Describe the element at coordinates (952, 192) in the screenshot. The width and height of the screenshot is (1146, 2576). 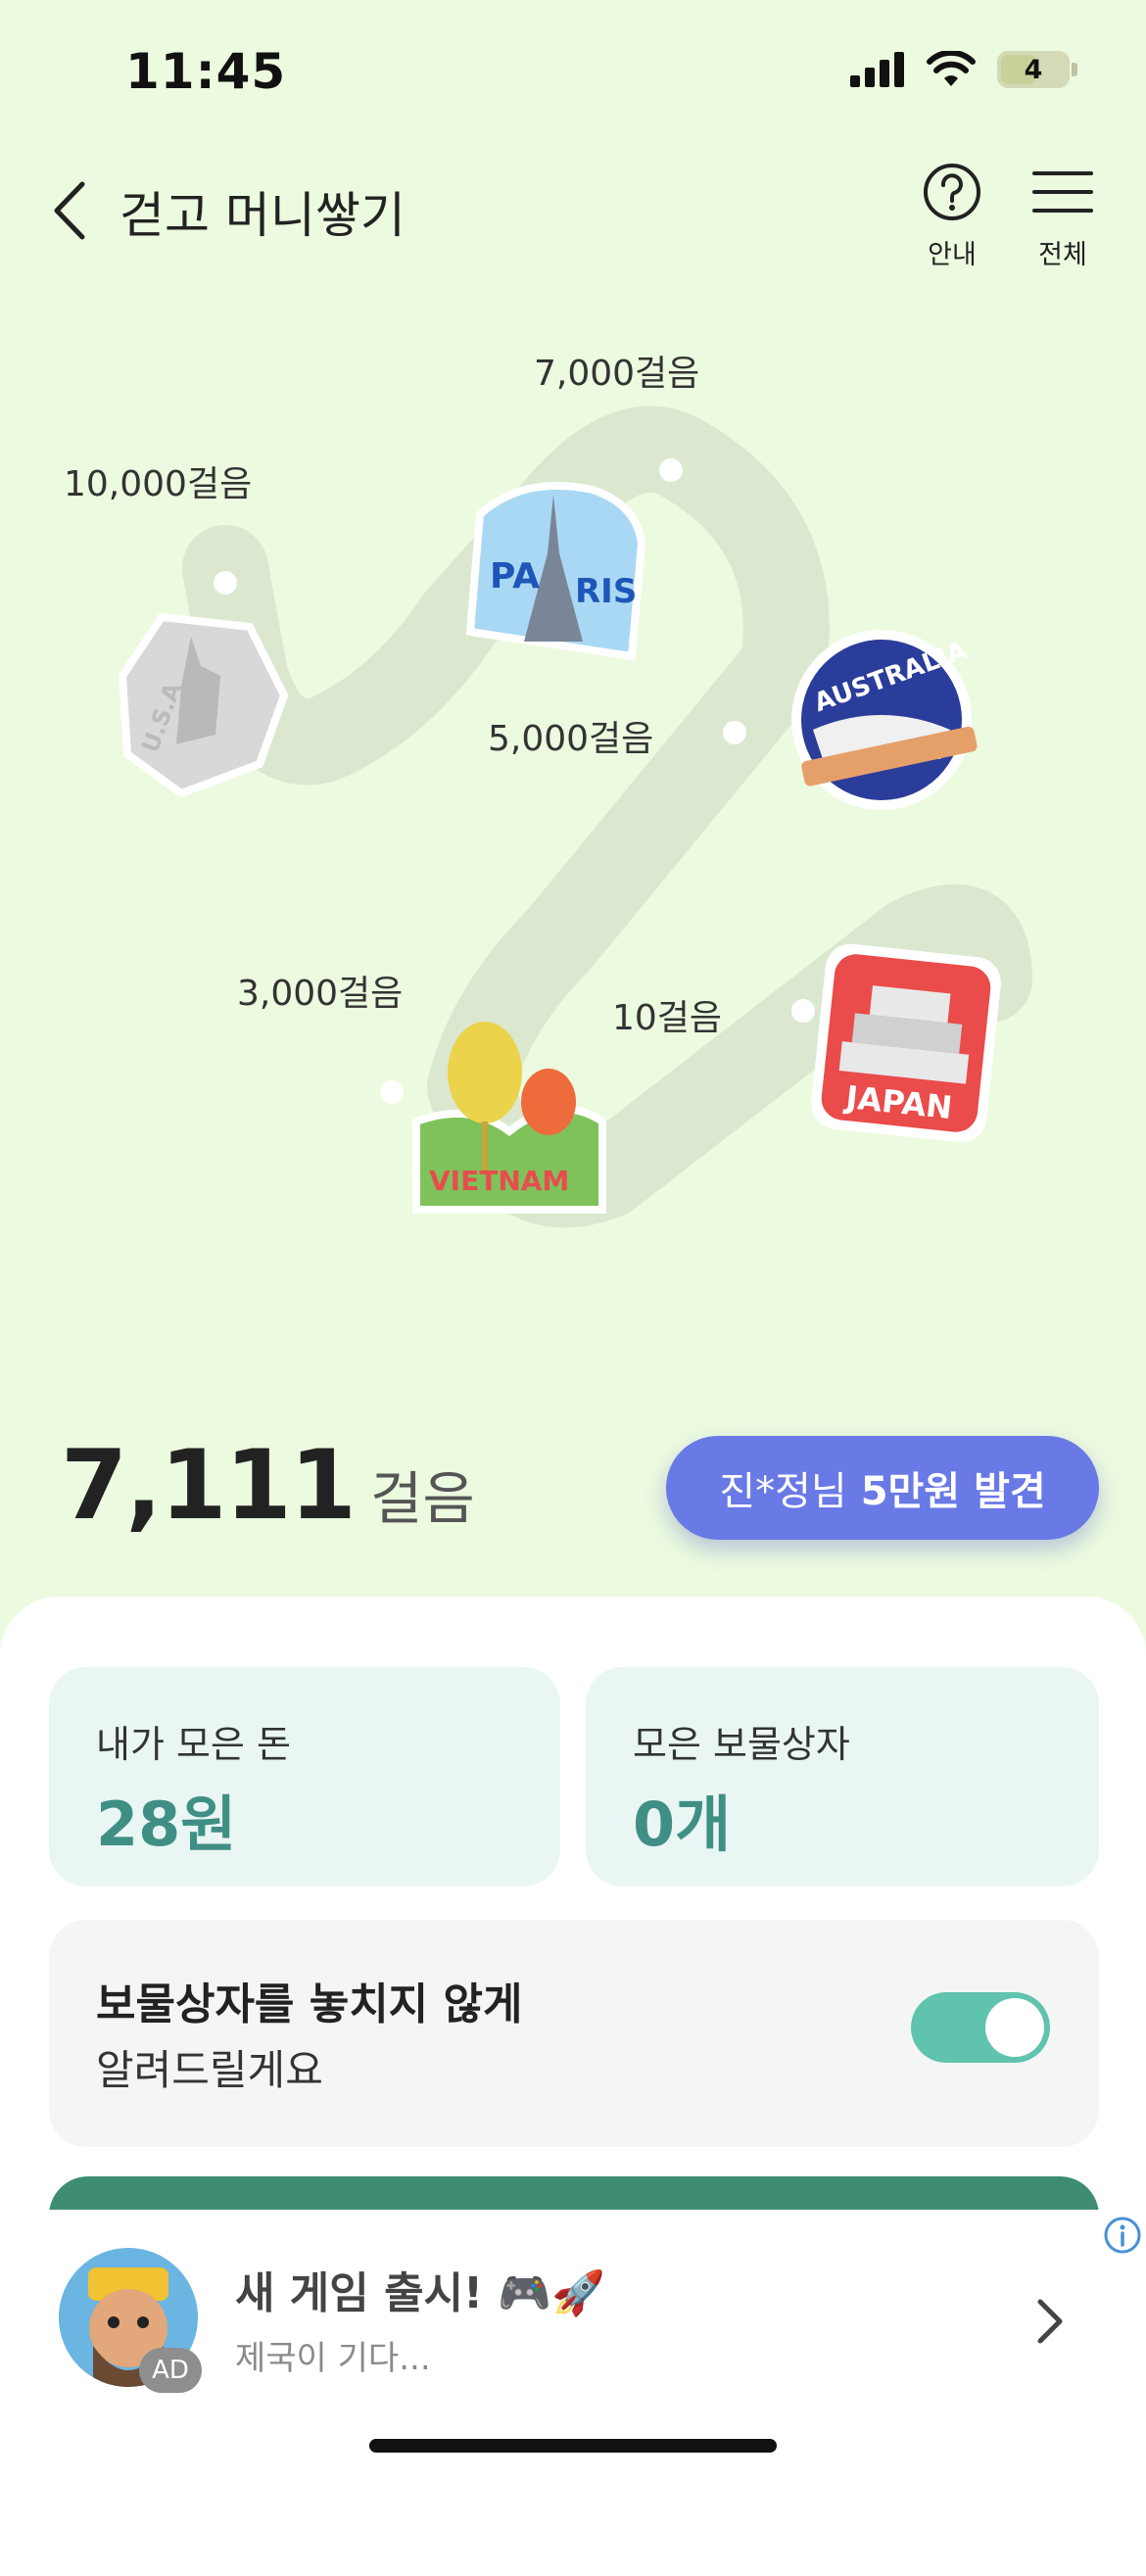
I see `question-circle-icon` at that location.